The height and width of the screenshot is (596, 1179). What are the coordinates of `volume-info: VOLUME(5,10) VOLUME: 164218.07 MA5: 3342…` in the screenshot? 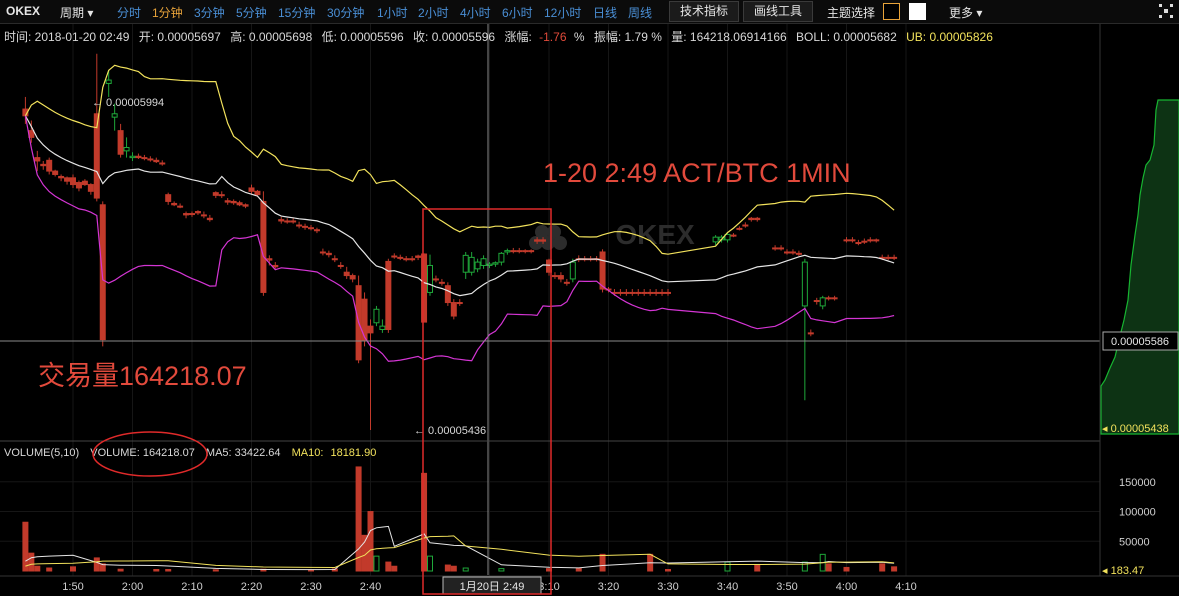 It's located at (190, 453).